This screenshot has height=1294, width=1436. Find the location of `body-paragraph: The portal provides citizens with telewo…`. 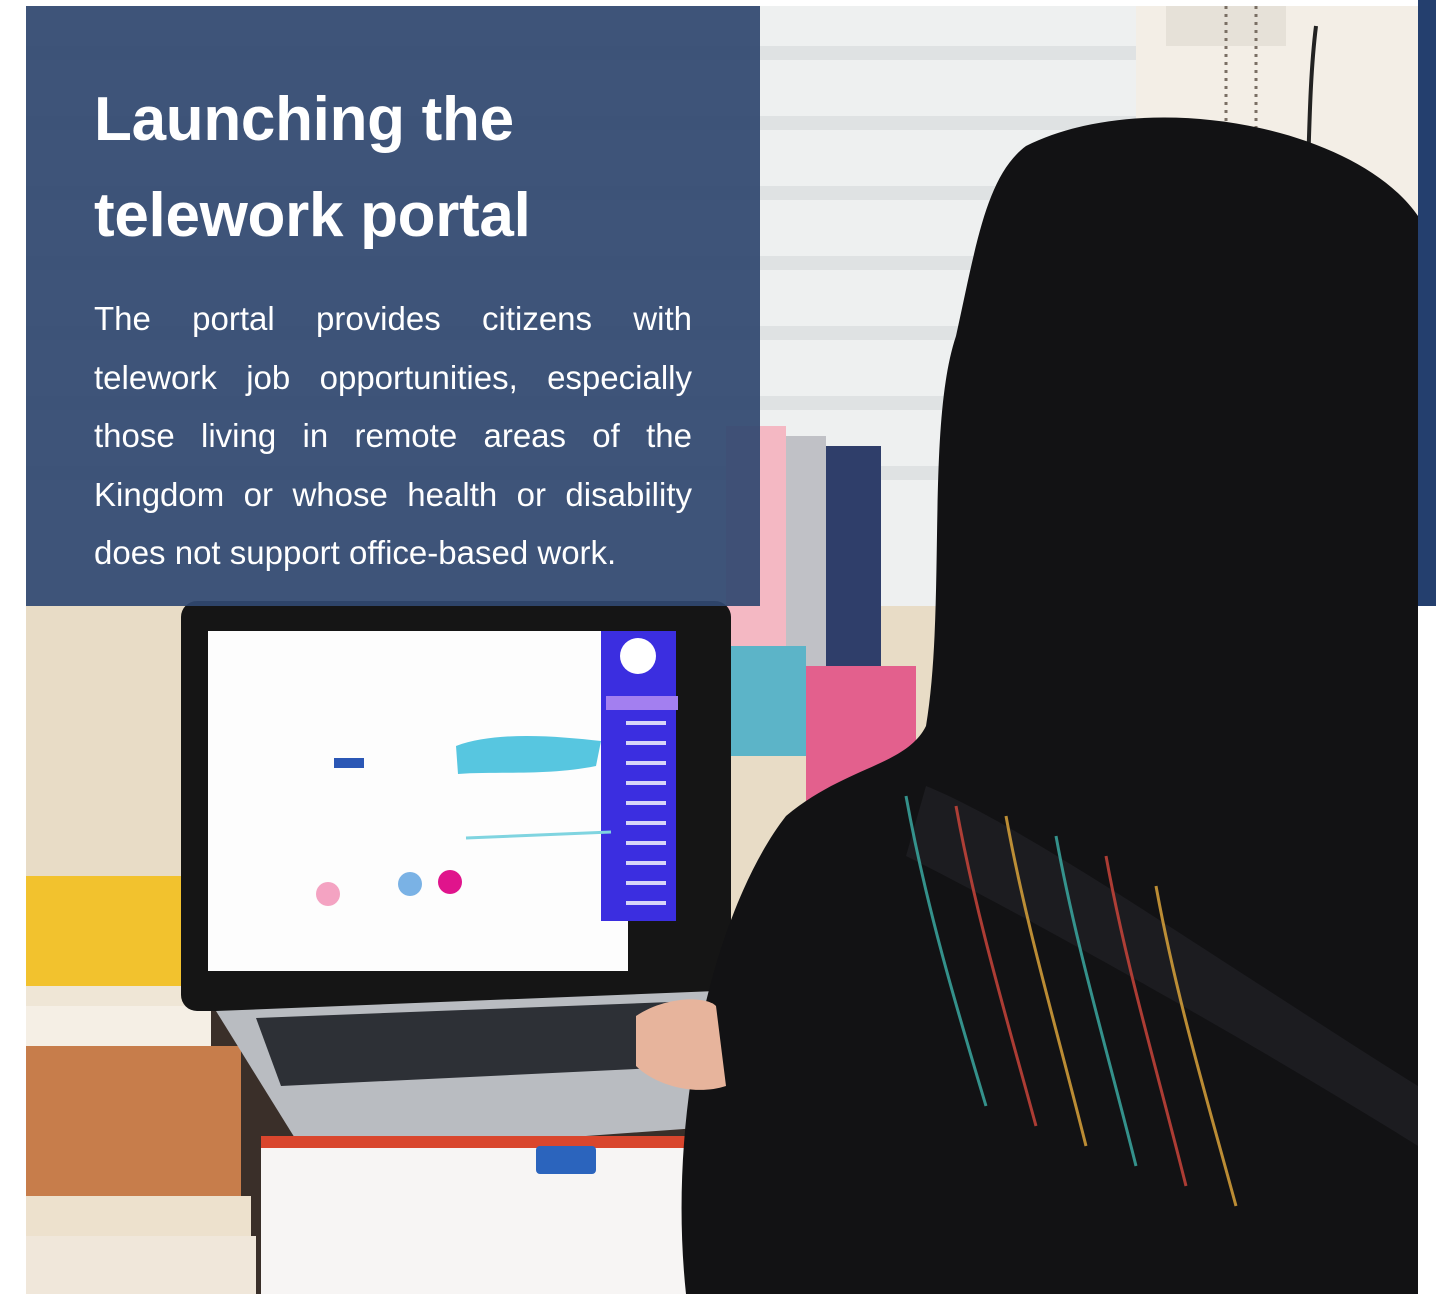

body-paragraph: The portal provides citizens with telewo… is located at coordinates (393, 435).